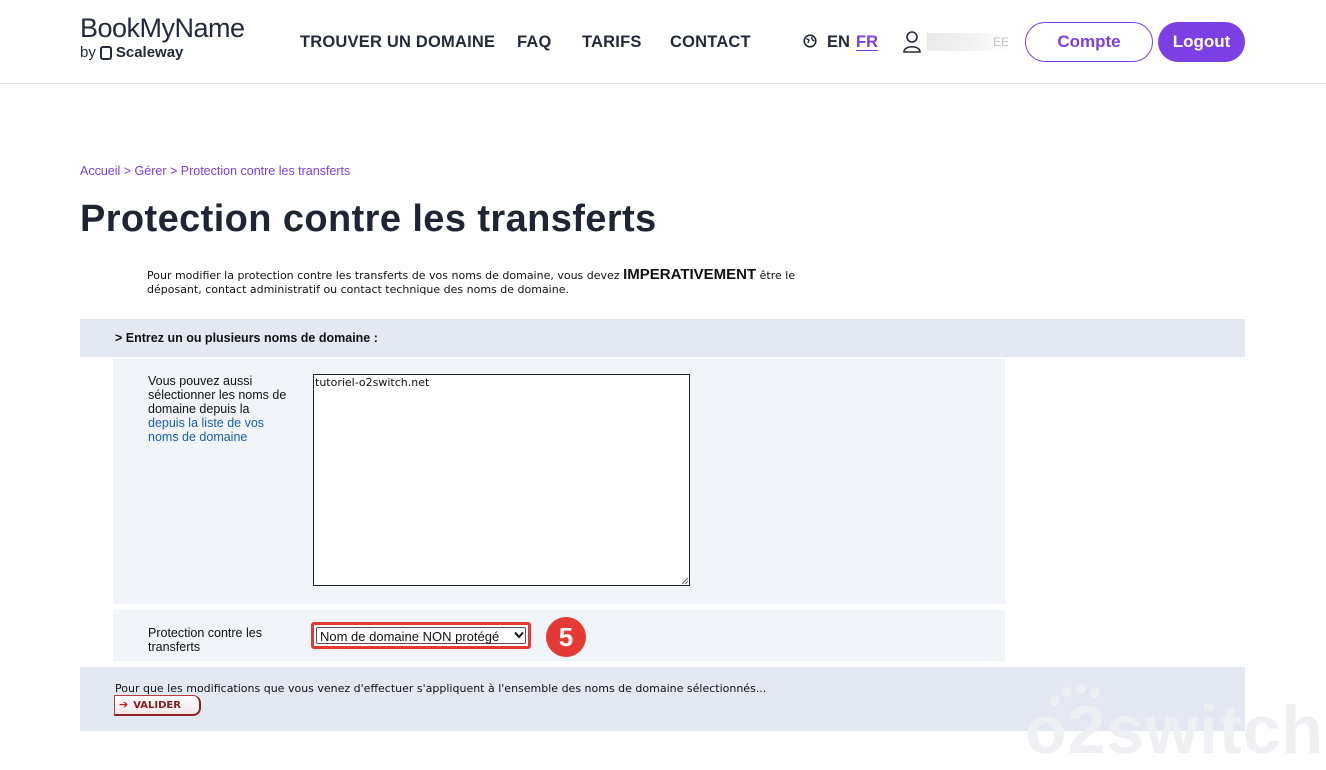 The width and height of the screenshot is (1326, 770). What do you see at coordinates (105, 52) in the screenshot?
I see `scaleway-icon` at bounding box center [105, 52].